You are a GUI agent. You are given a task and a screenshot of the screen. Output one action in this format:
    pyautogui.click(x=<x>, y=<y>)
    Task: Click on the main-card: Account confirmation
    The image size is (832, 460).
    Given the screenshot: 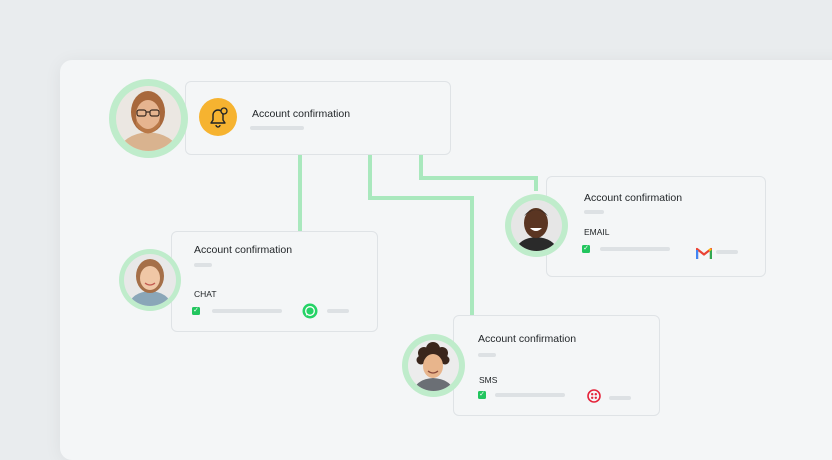 What is the action you would take?
    pyautogui.click(x=318, y=118)
    